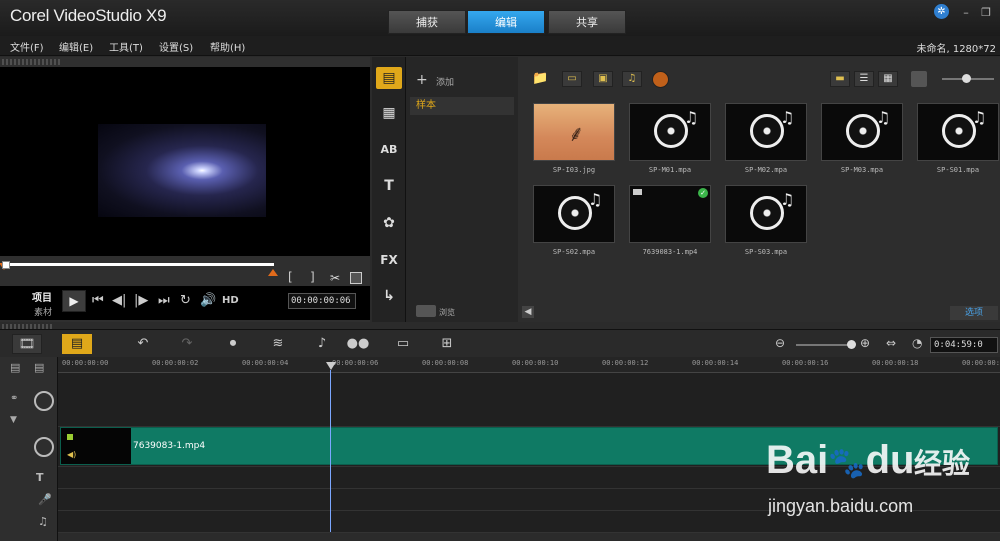 The image size is (1000, 541). Describe the element at coordinates (632, 79) in the screenshot. I see `show-audio-icon: ♫` at that location.